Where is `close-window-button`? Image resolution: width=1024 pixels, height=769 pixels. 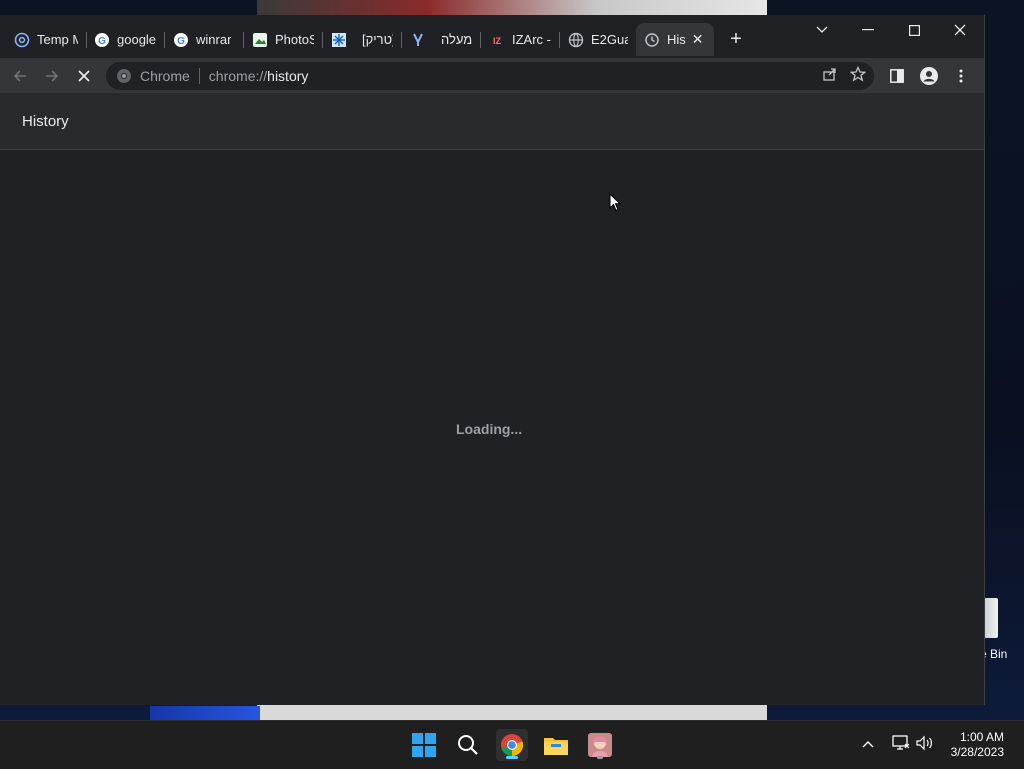
close-window-button is located at coordinates (960, 30).